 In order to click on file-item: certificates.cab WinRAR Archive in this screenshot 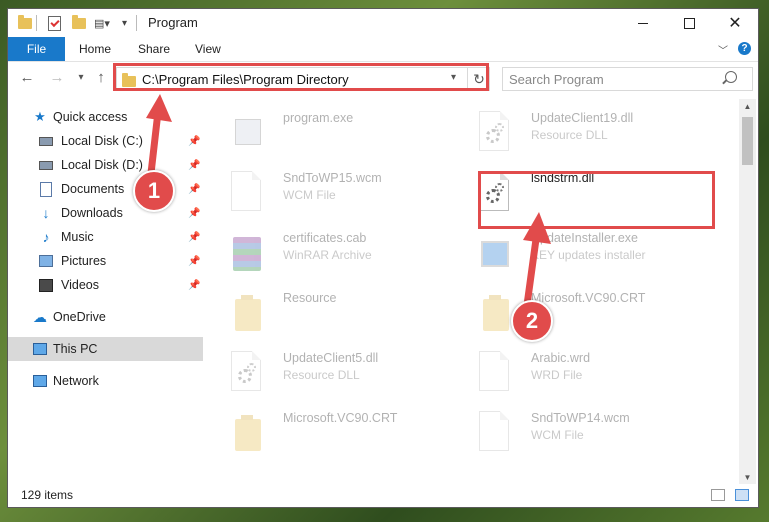, I will do `click(329, 256)`.